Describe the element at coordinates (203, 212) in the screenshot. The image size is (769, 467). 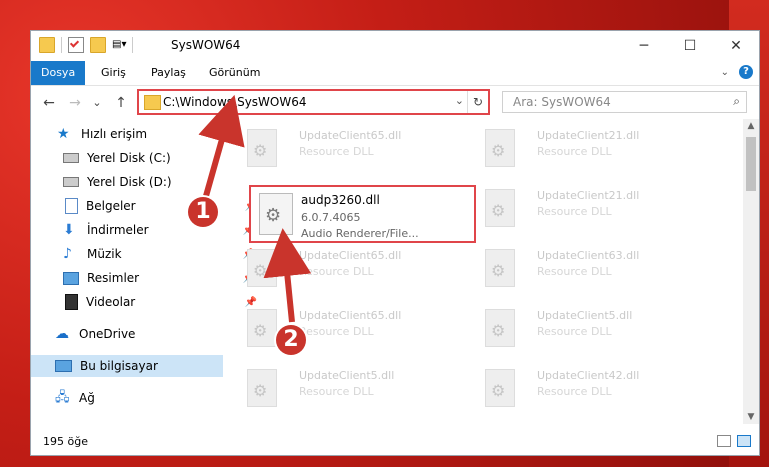
I see `annotation-badge-1: 1` at that location.